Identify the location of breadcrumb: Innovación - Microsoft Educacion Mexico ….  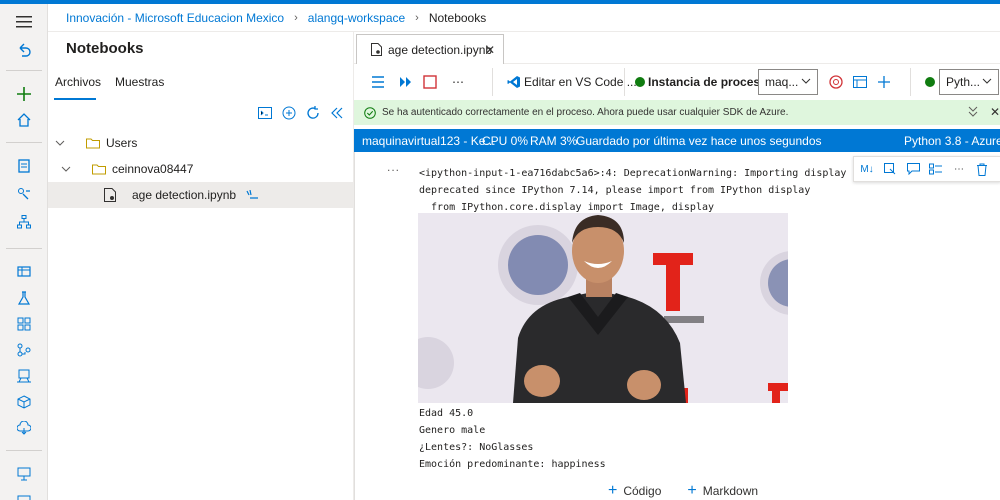
(524, 18).